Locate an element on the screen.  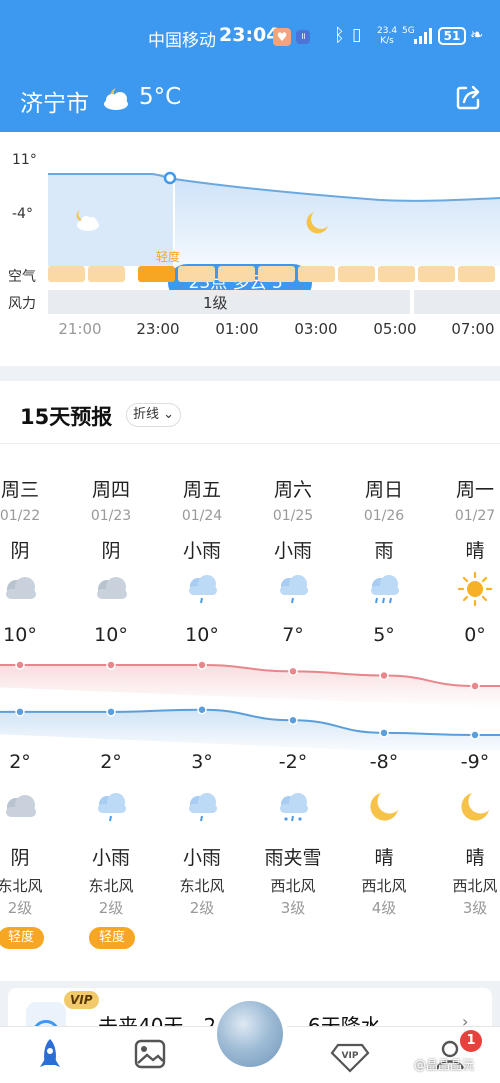
day-of-week: 周六 is located at coordinates (292, 490).